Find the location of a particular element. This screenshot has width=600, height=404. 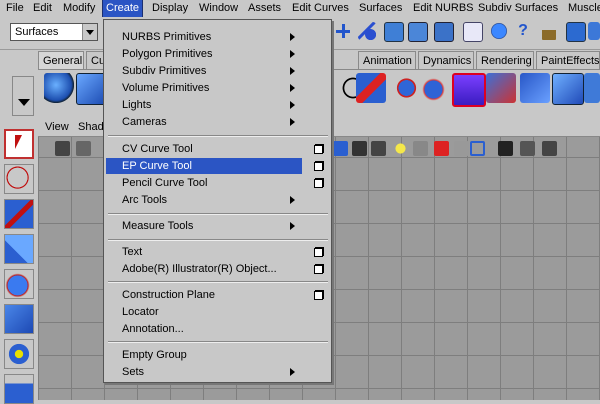

menu-item-cv-curve-tool: CV Curve Tool is located at coordinates (204, 149).